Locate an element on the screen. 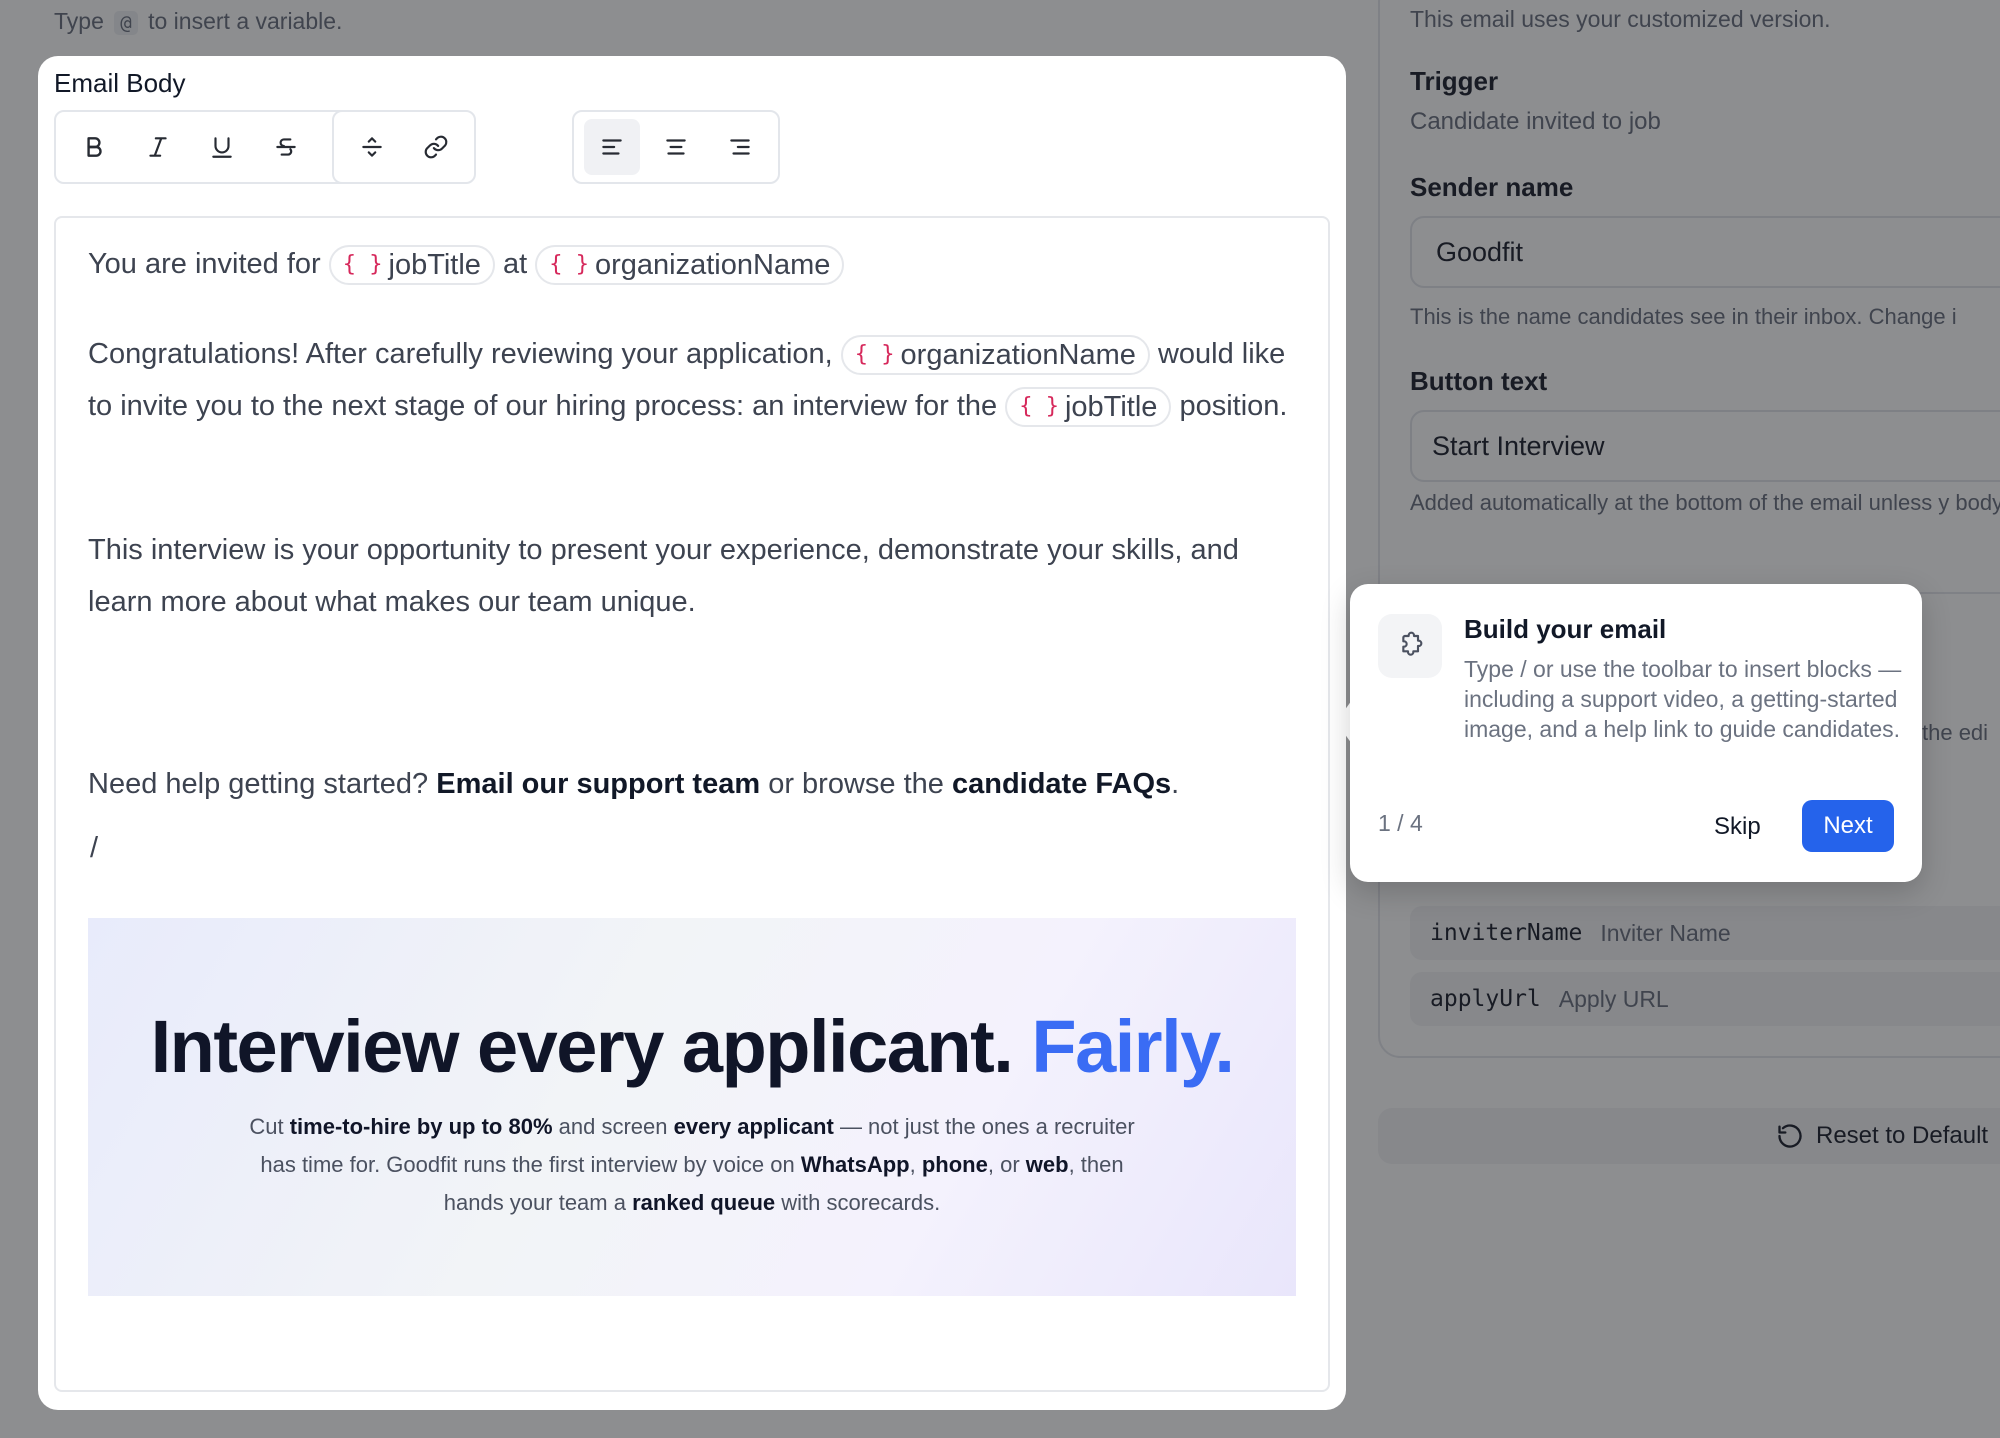 The height and width of the screenshot is (1438, 2000). divider-icon is located at coordinates (372, 147).